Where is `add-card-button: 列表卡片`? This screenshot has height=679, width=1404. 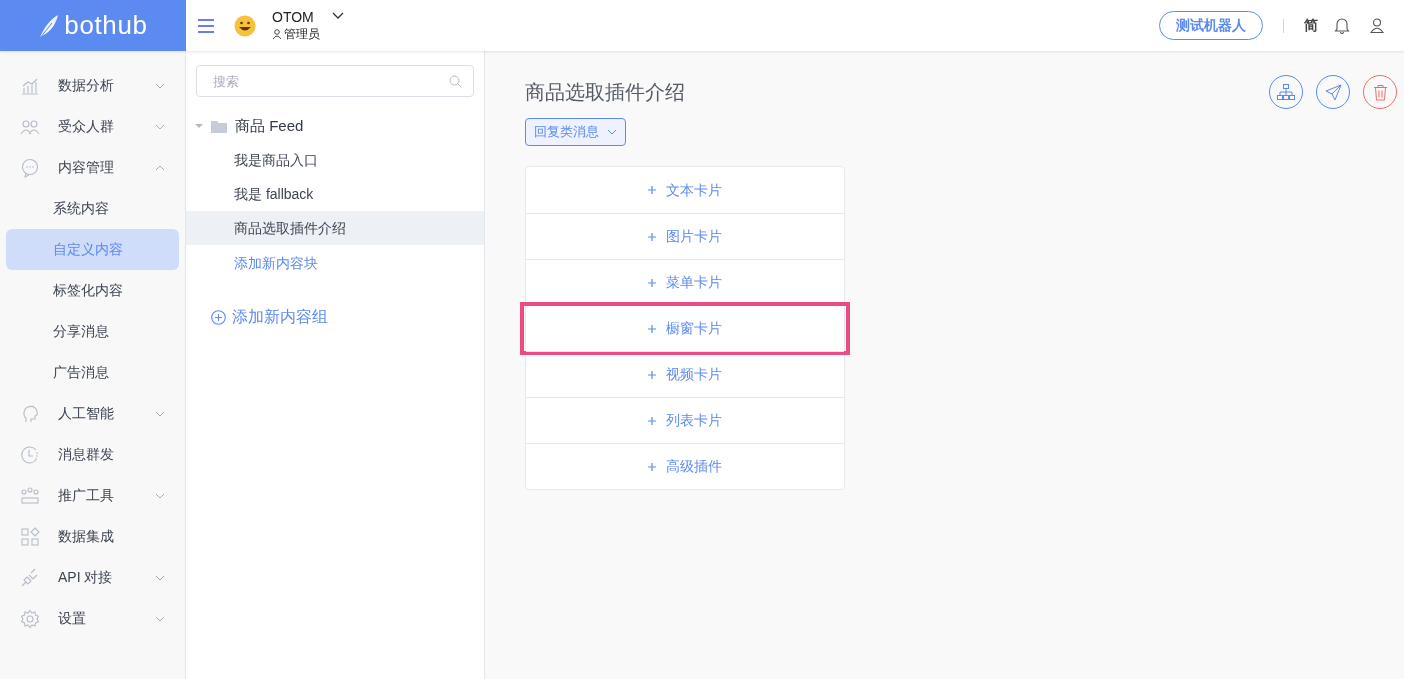 add-card-button: 列表卡片 is located at coordinates (685, 420).